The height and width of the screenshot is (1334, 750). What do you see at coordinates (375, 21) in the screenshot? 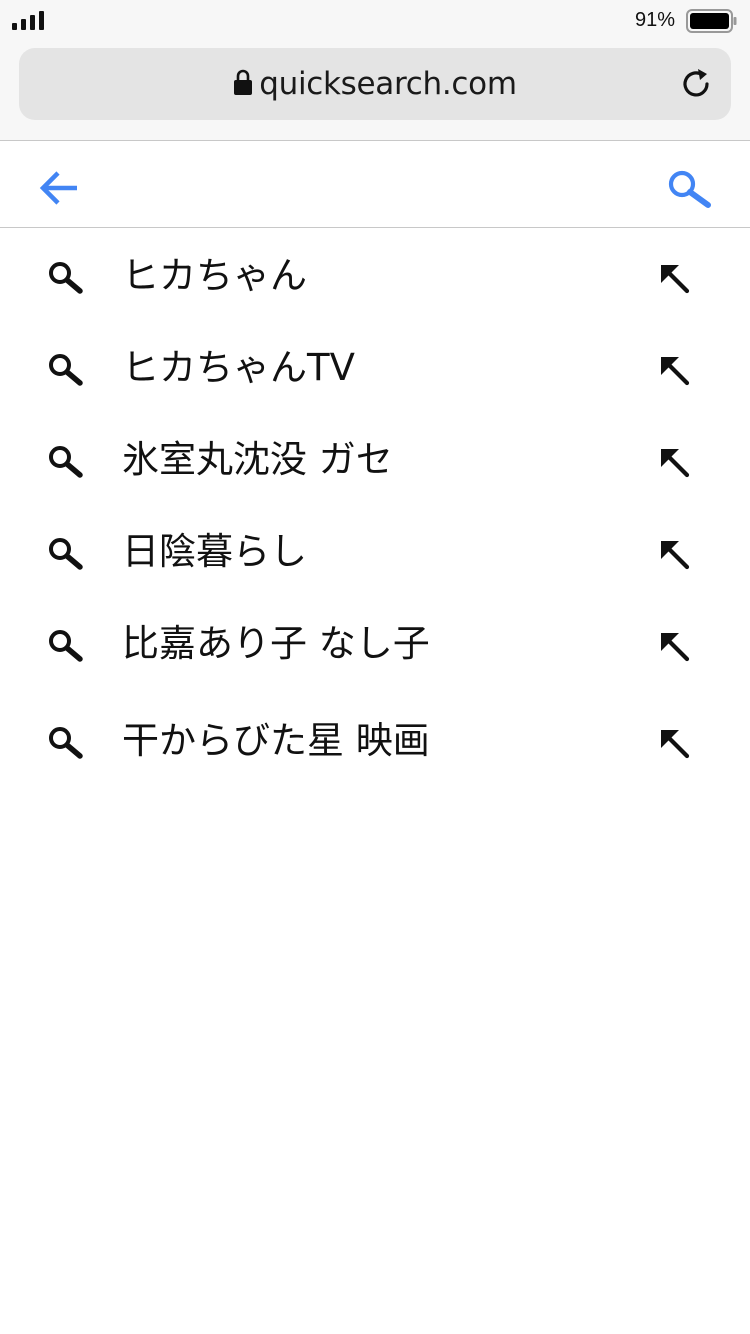
I see `status-bar: 91%` at bounding box center [375, 21].